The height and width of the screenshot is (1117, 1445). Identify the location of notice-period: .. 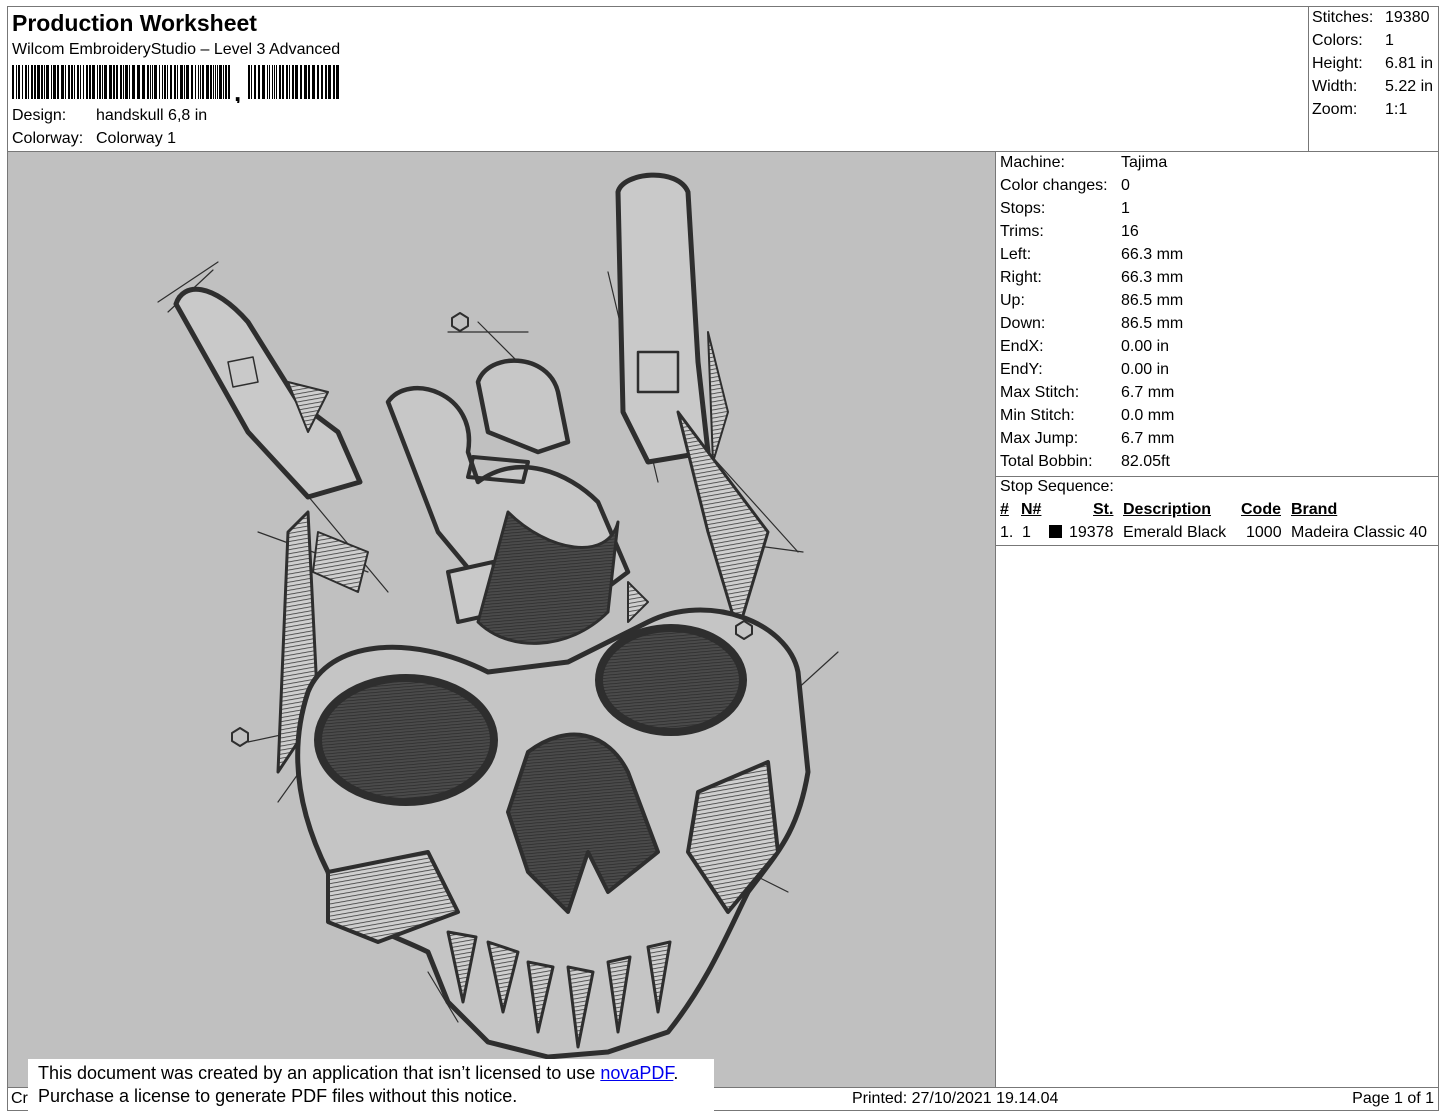
(676, 1073).